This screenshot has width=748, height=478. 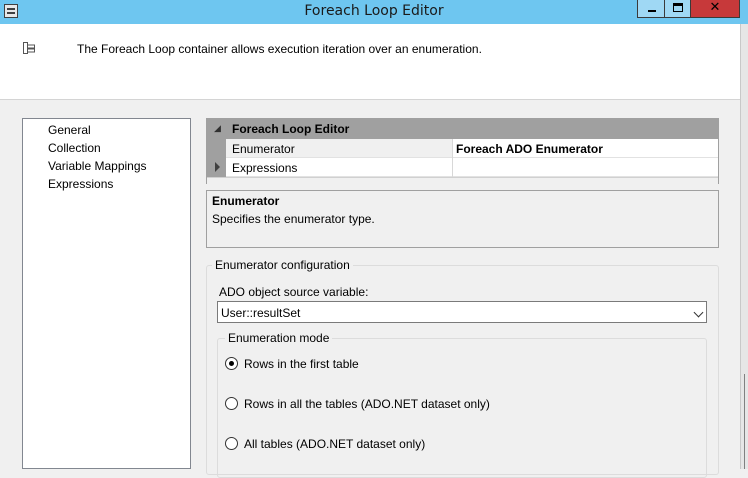 What do you see at coordinates (231, 363) in the screenshot?
I see `radio-rows-first-table` at bounding box center [231, 363].